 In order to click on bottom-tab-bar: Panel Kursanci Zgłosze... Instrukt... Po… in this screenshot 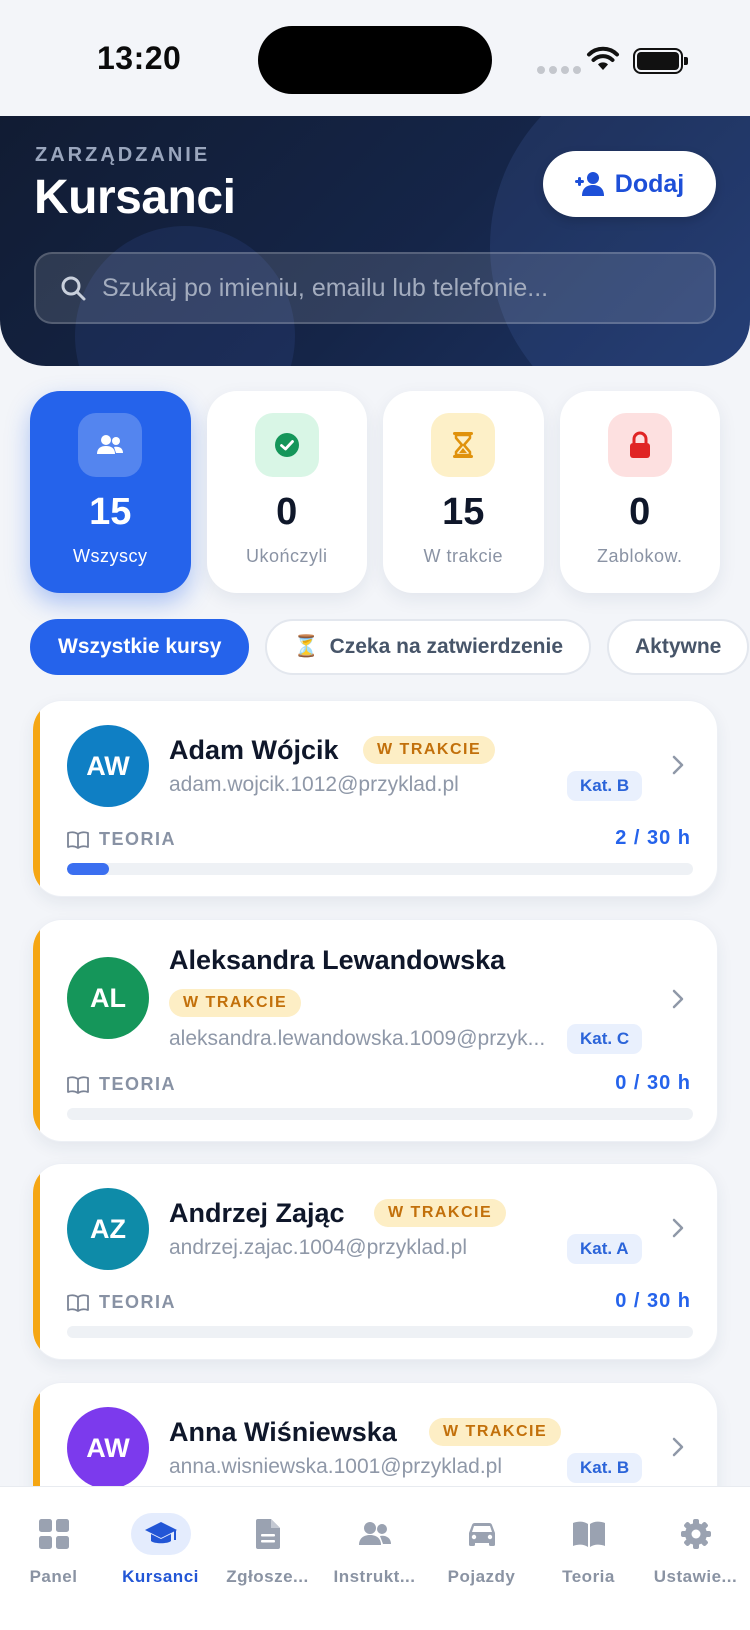, I will do `click(375, 1558)`.